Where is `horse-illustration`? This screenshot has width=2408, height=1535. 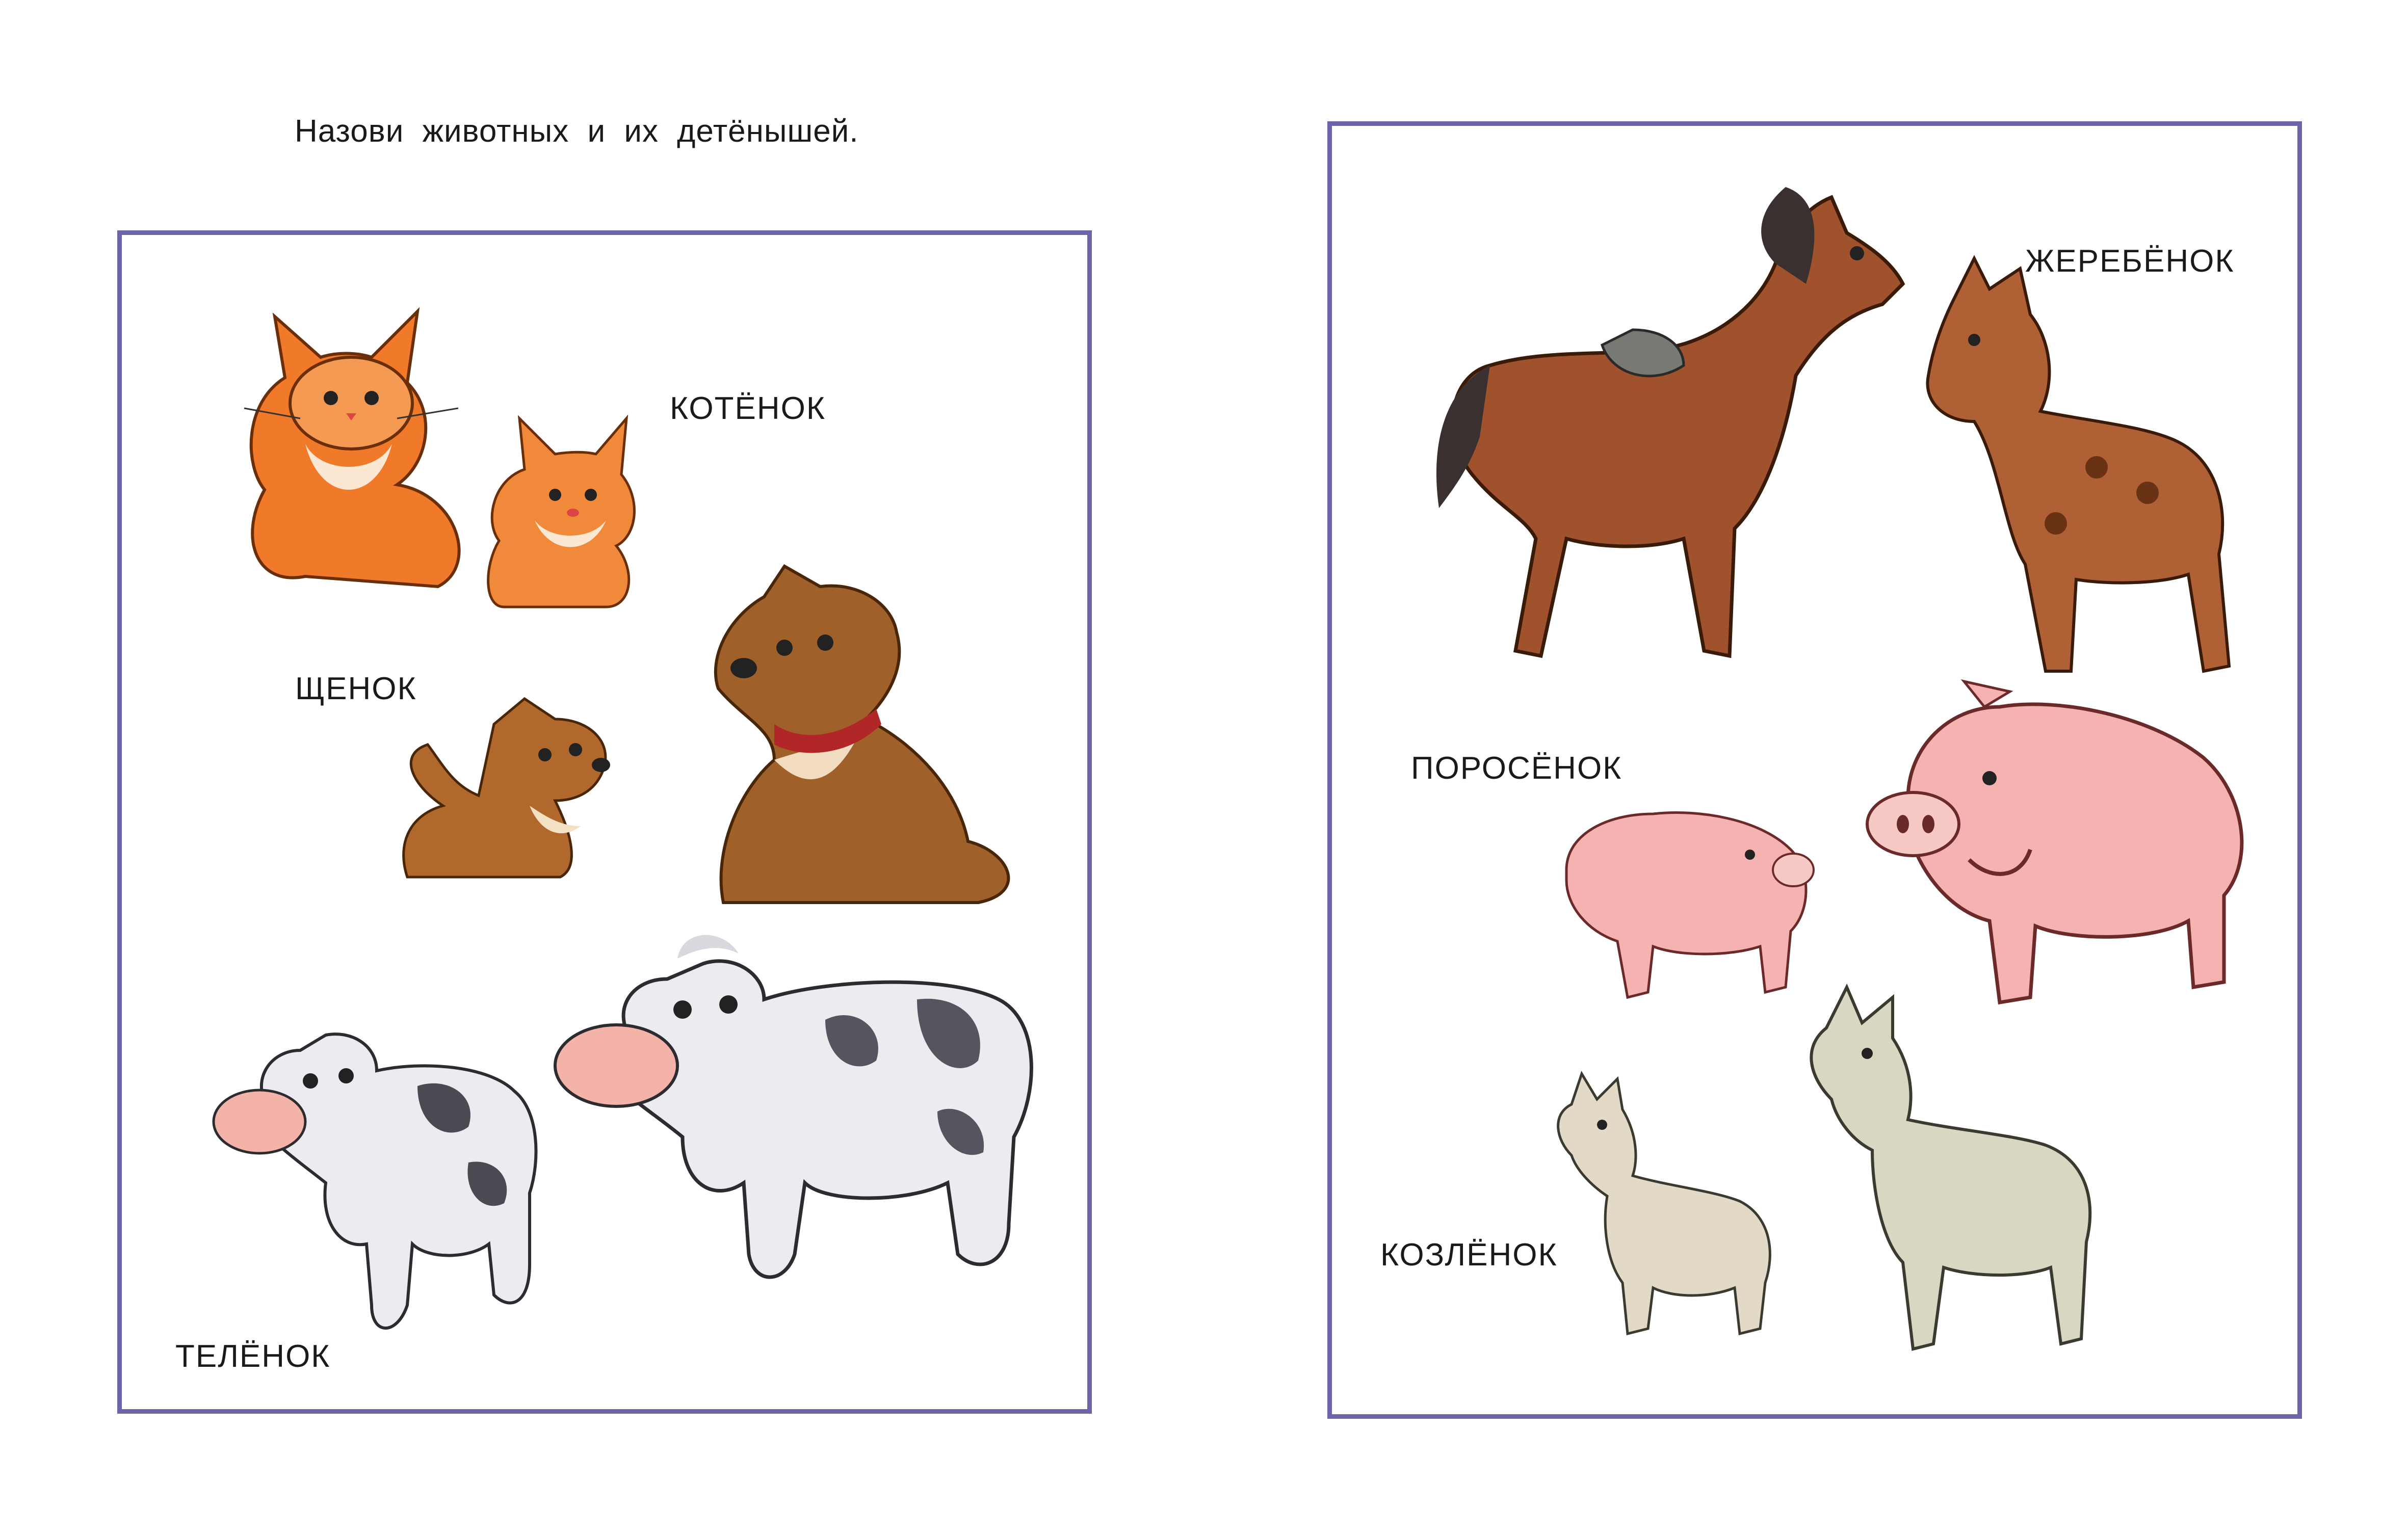 horse-illustration is located at coordinates (1670, 422).